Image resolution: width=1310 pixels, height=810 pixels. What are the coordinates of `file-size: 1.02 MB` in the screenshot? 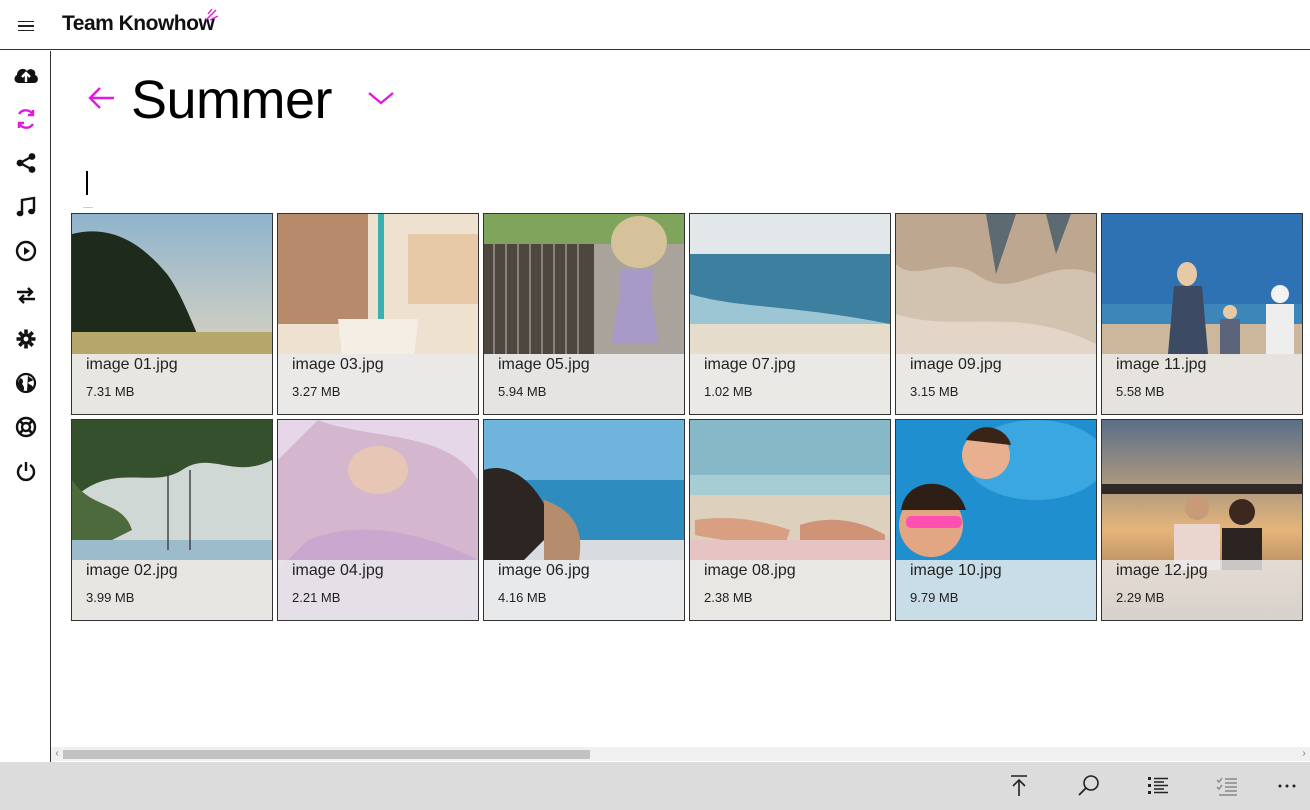 It's located at (728, 391).